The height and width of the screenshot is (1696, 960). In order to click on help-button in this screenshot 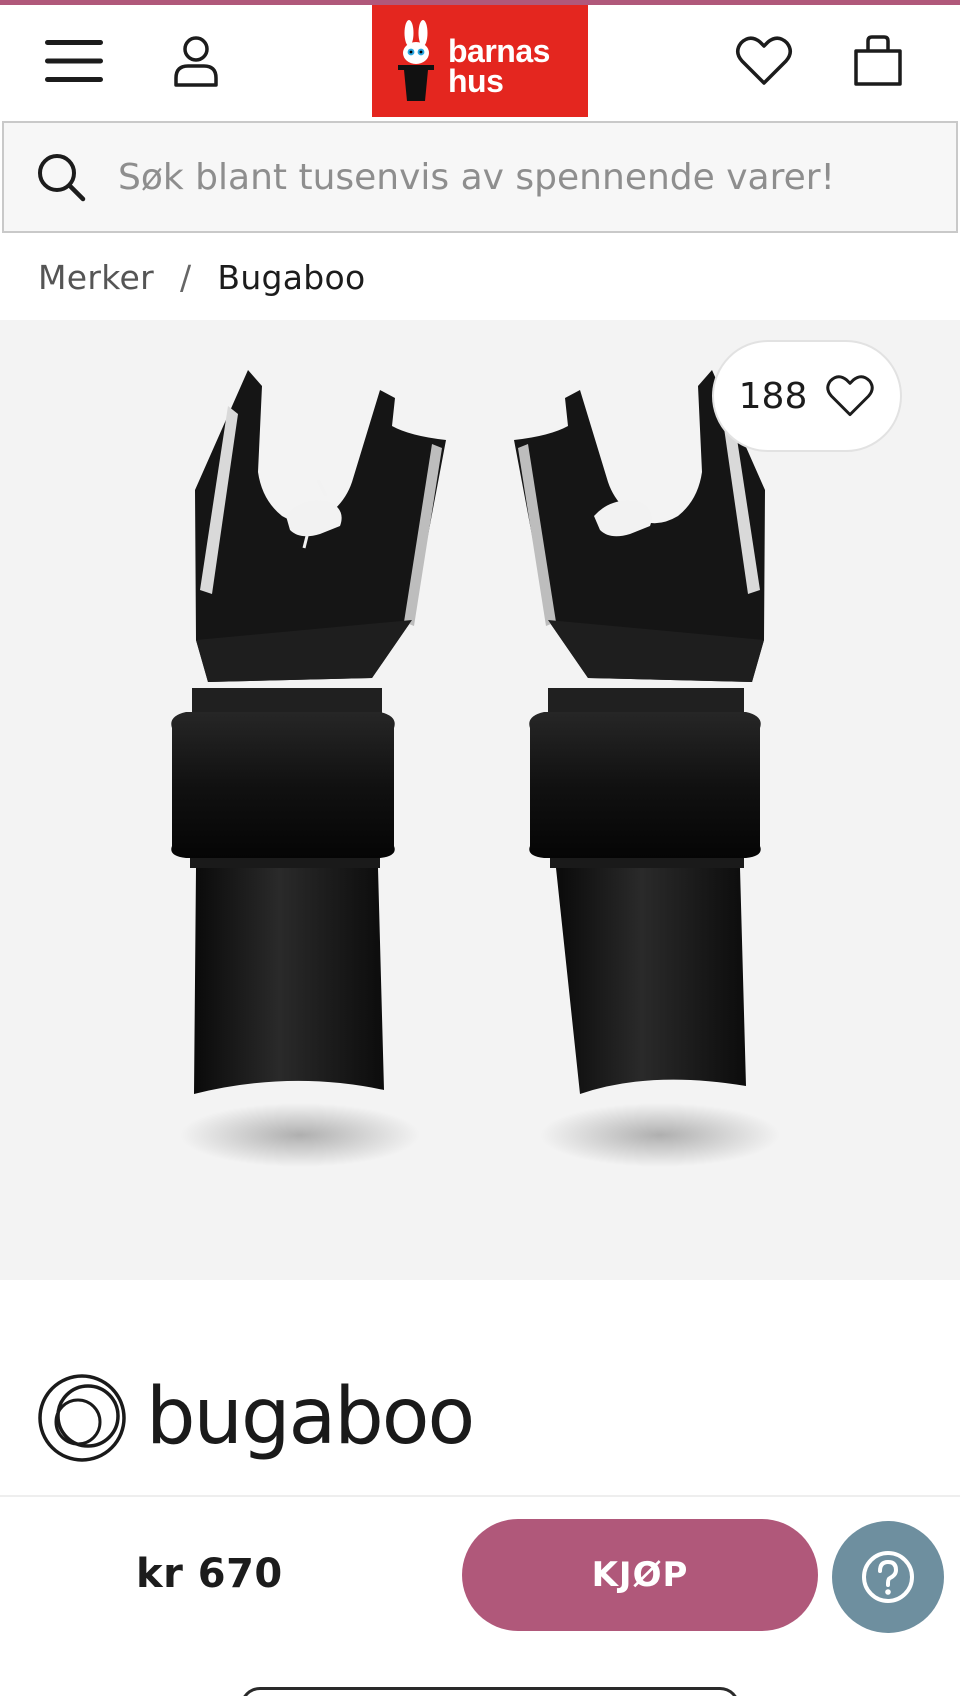, I will do `click(888, 1577)`.